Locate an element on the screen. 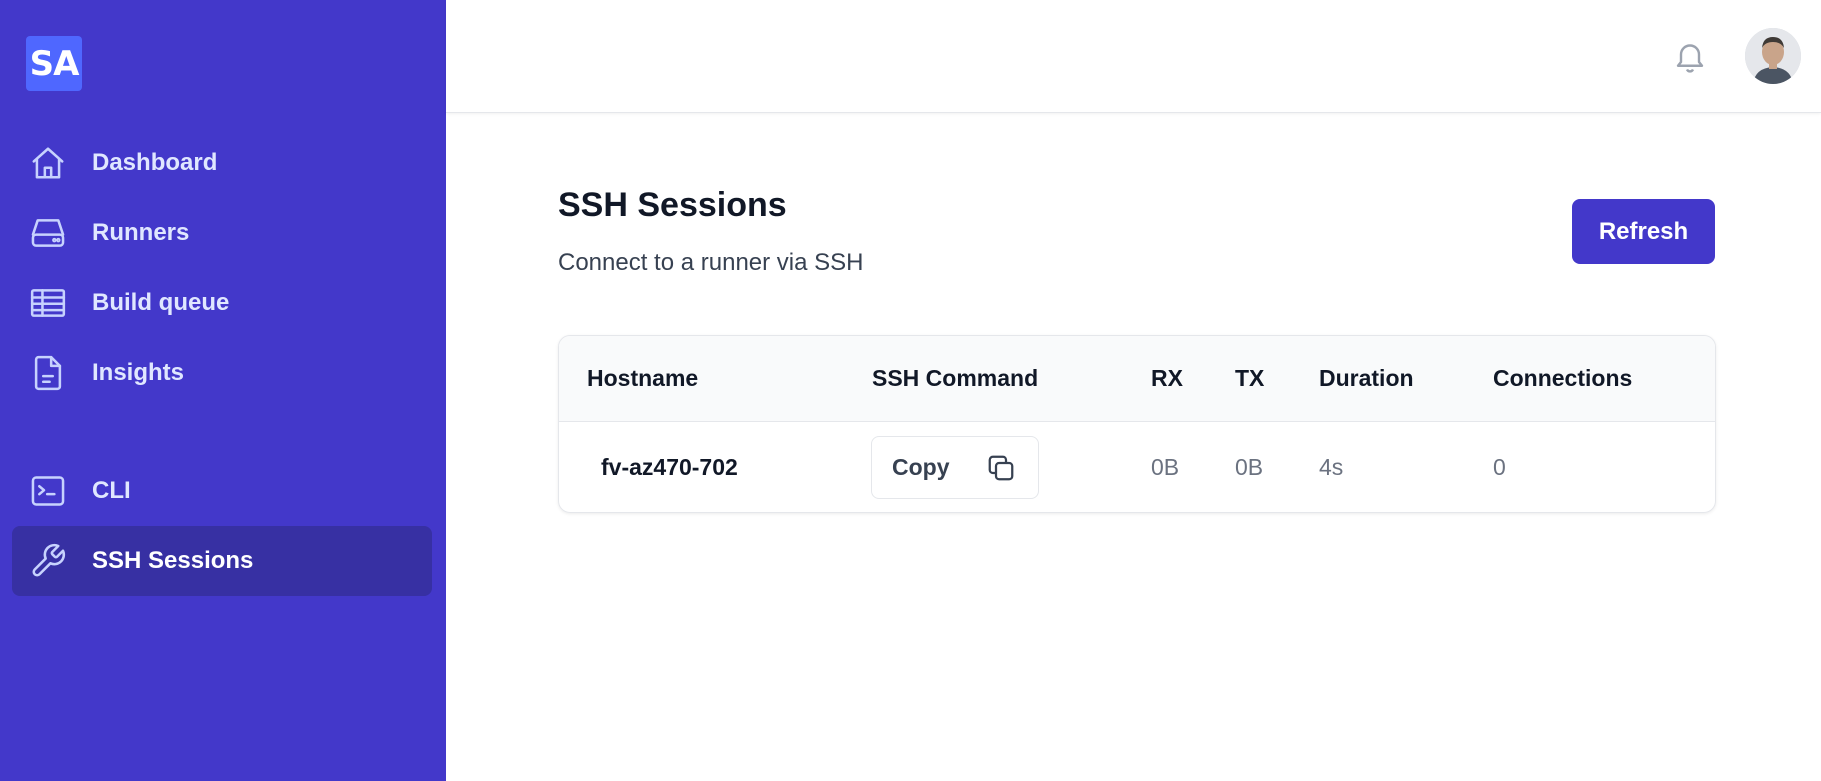 The image size is (1821, 781). sidebar-item-label: Runners is located at coordinates (141, 232).